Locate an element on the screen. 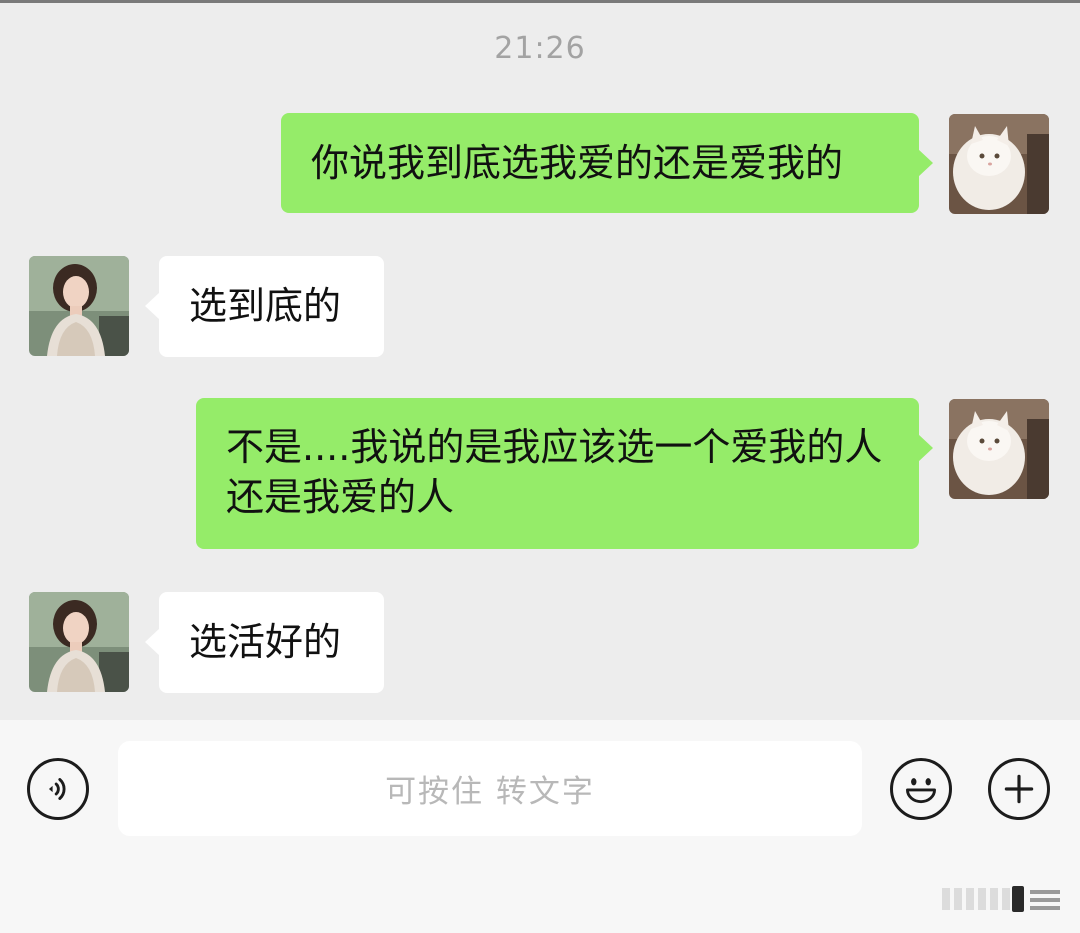  message-text: 选到底的 is located at coordinates (265, 306).